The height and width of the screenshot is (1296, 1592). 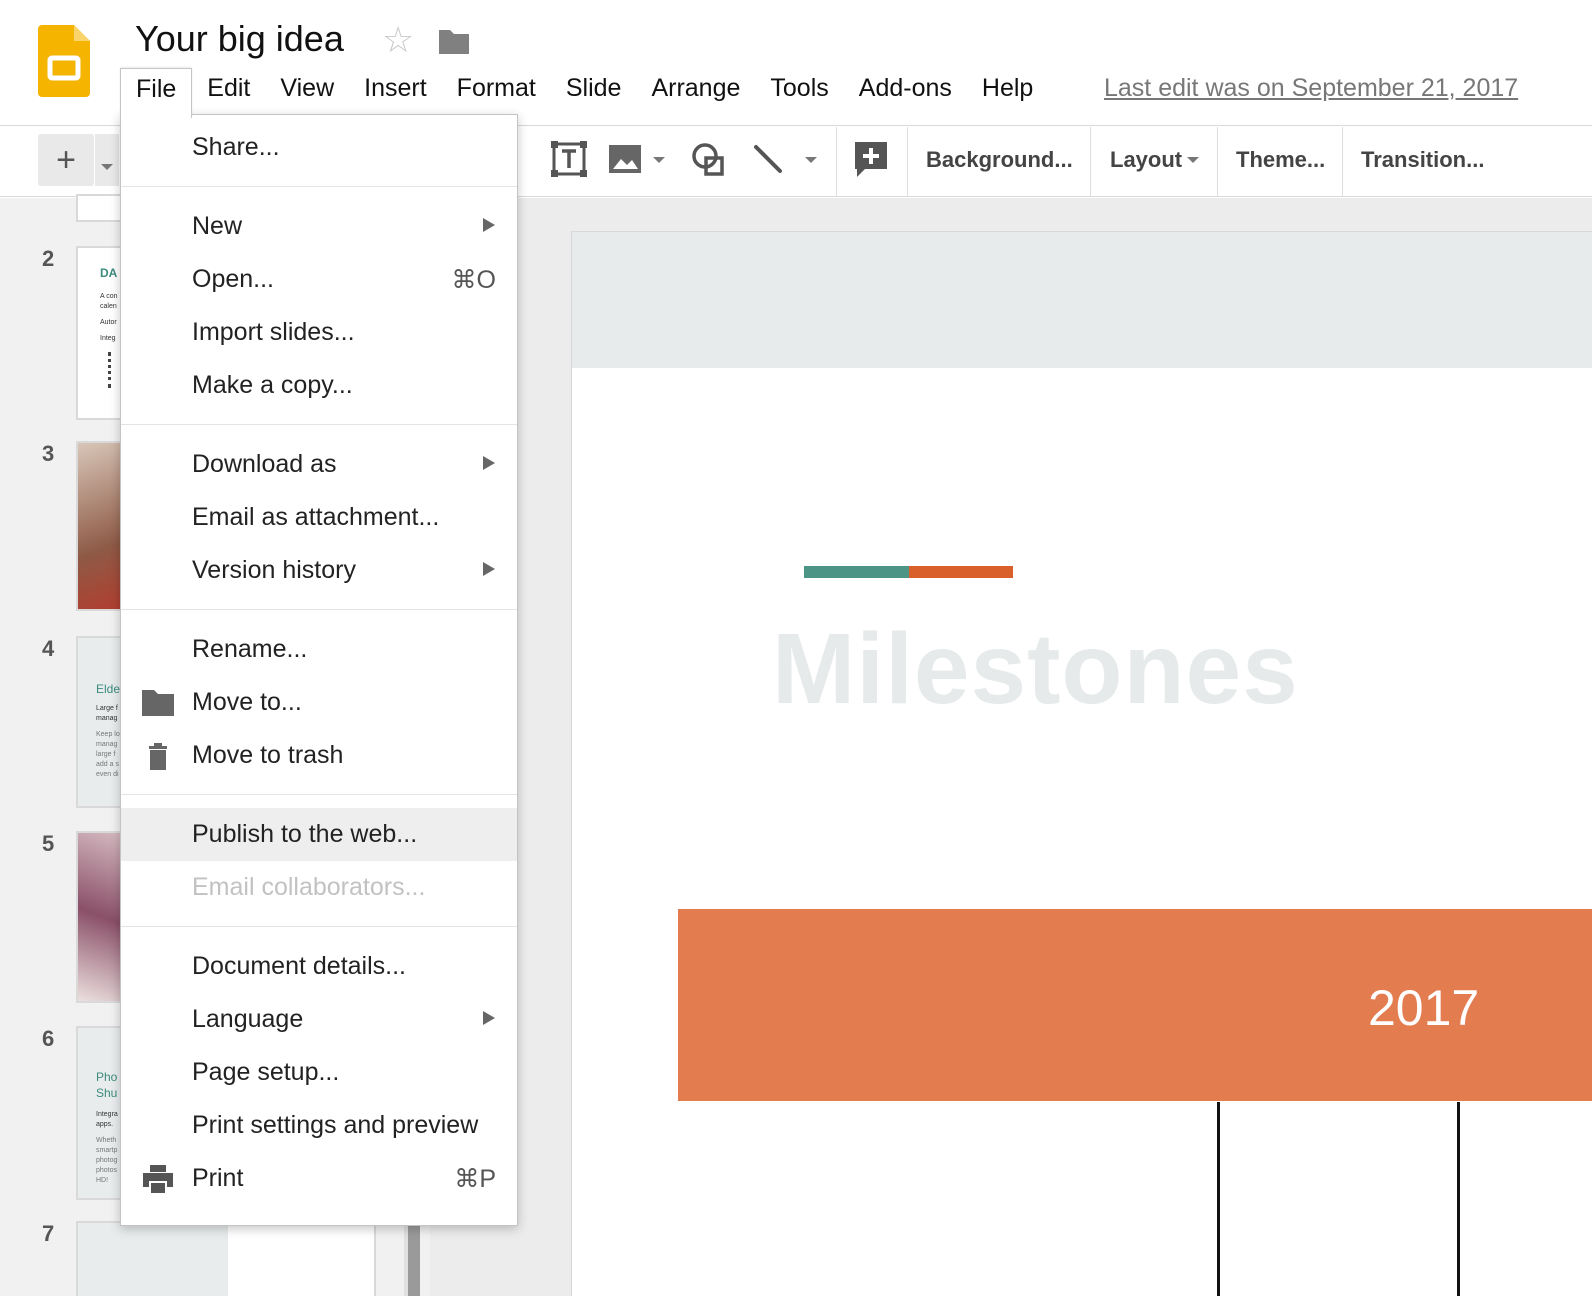 I want to click on menu-format: Format, so click(x=496, y=91).